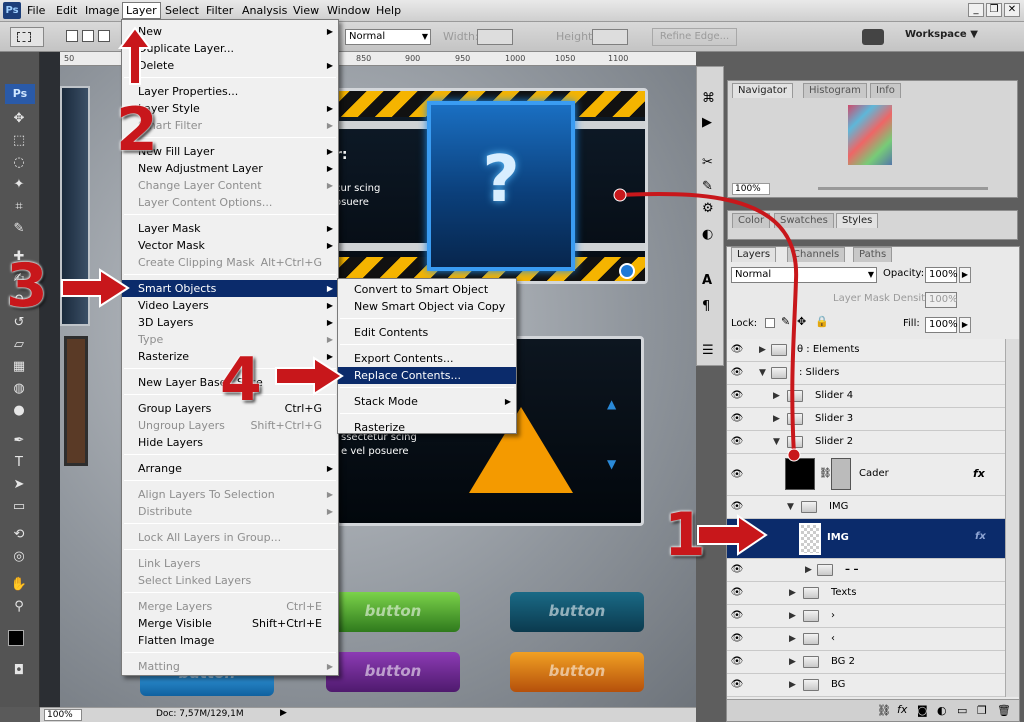 Image resolution: width=1024 pixels, height=722 pixels. Describe the element at coordinates (577, 612) in the screenshot. I see `button-teal: button` at that location.